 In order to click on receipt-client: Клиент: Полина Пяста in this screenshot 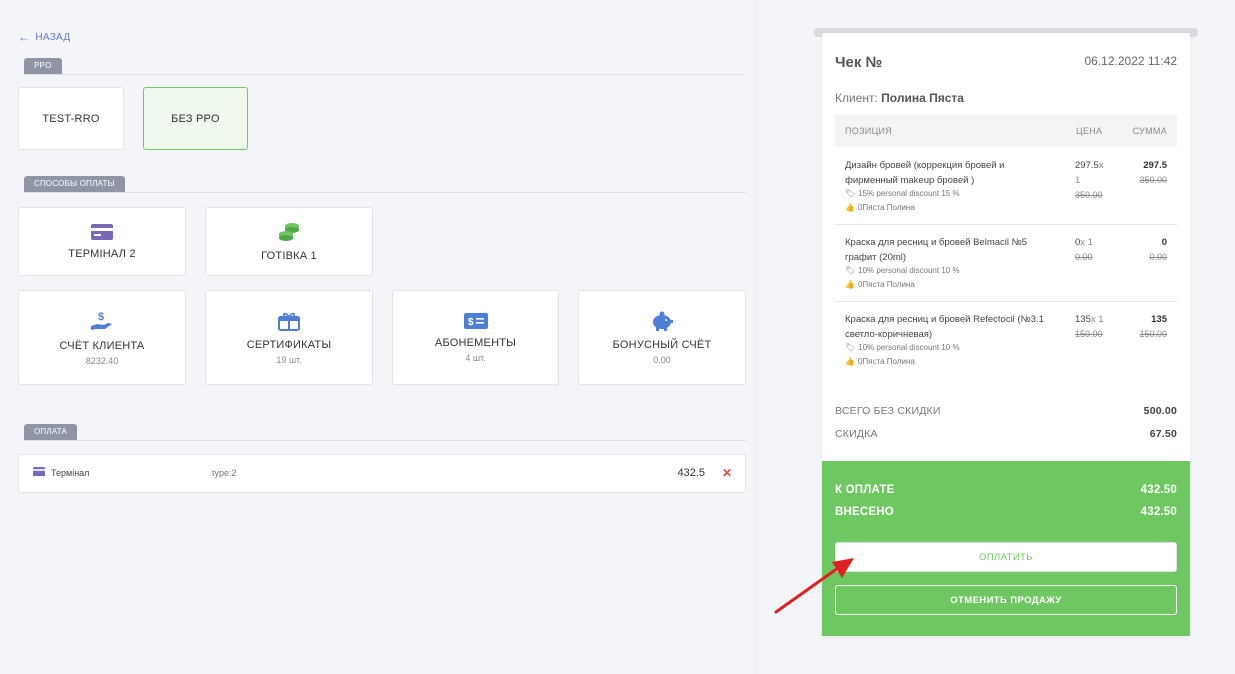, I will do `click(899, 98)`.